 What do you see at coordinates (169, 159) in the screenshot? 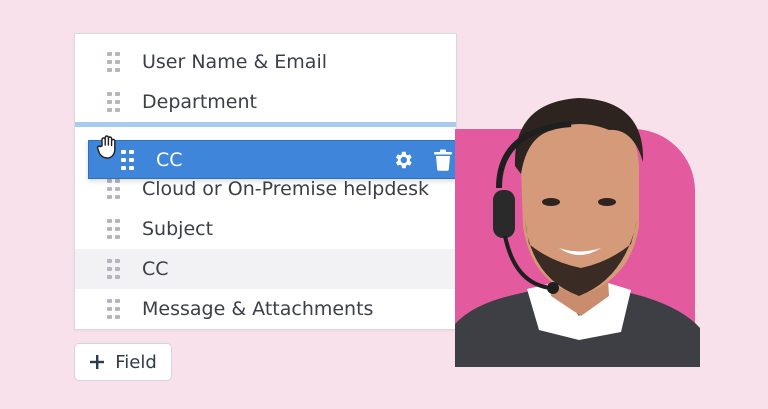
I see `dragged-field-label: CC` at bounding box center [169, 159].